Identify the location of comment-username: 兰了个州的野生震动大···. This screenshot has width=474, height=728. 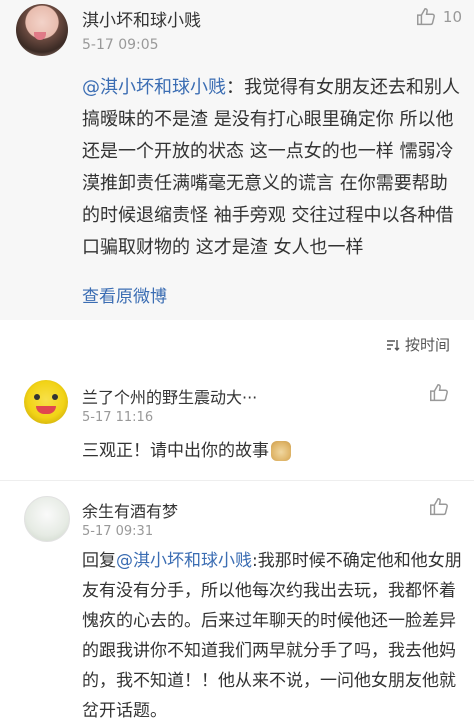
(169, 396).